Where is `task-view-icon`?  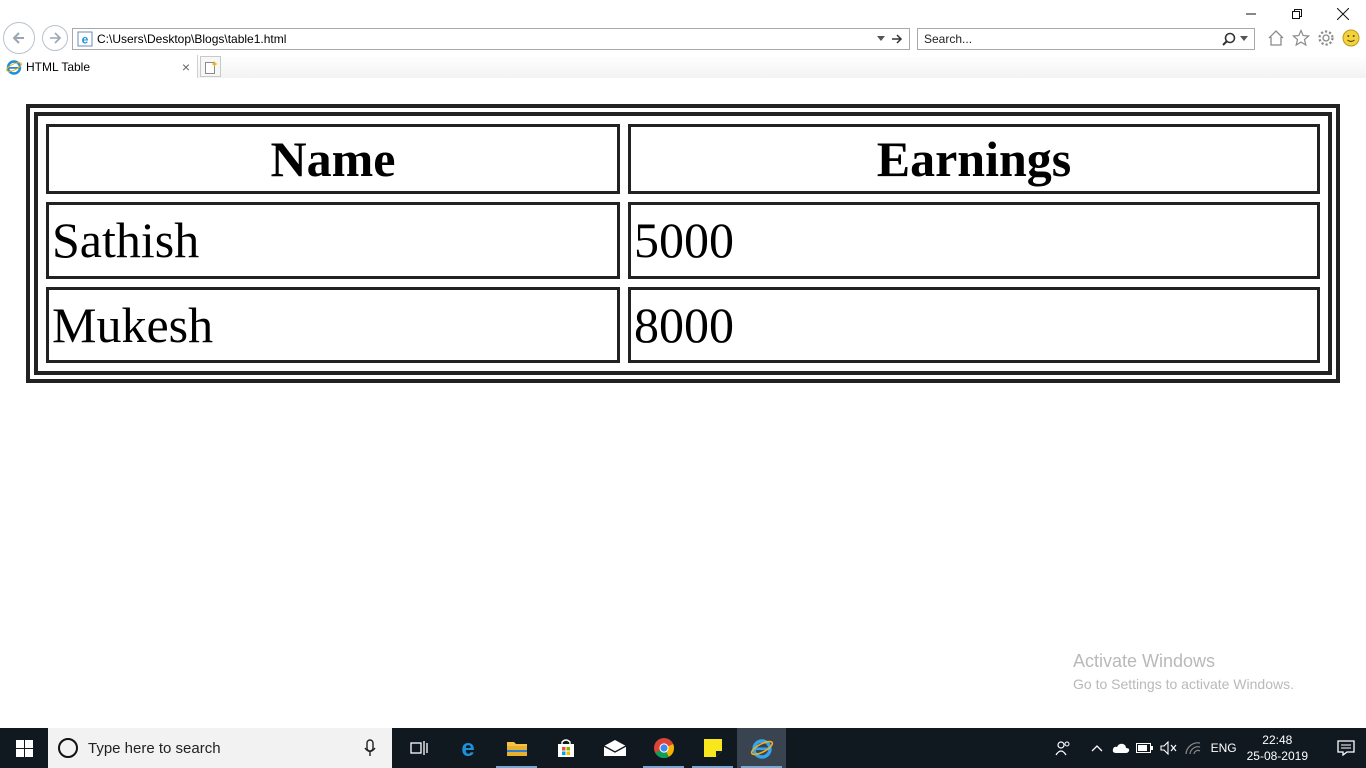
task-view-icon is located at coordinates (418, 748).